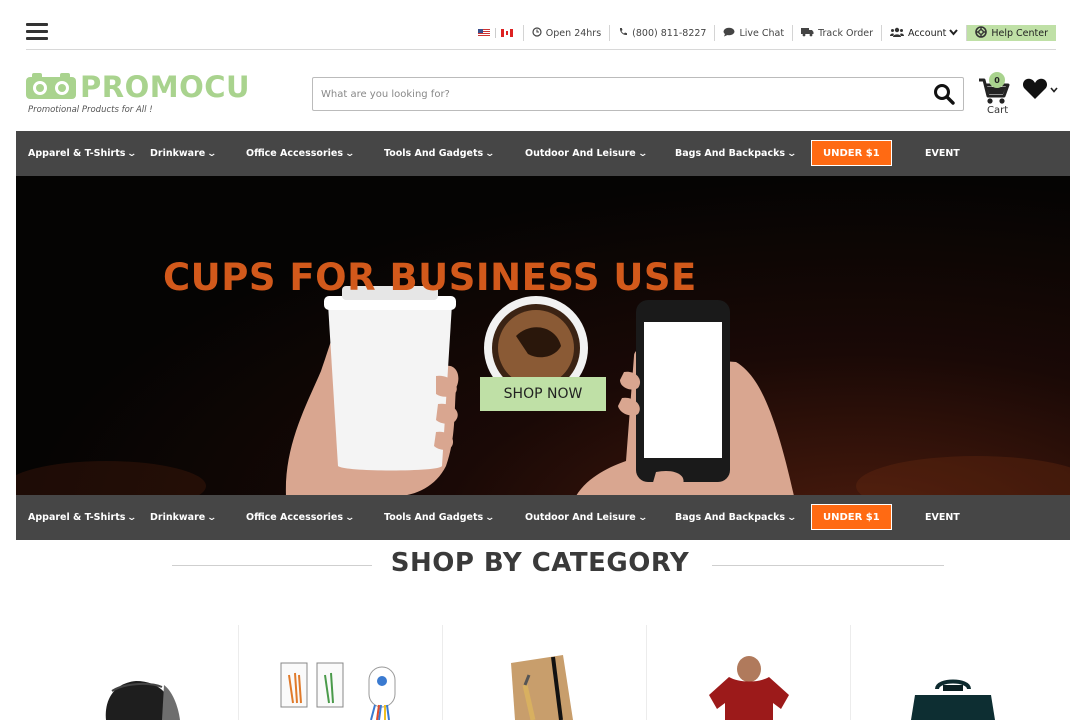  I want to click on logo-tagline: Promotional Products for All !, so click(90, 110).